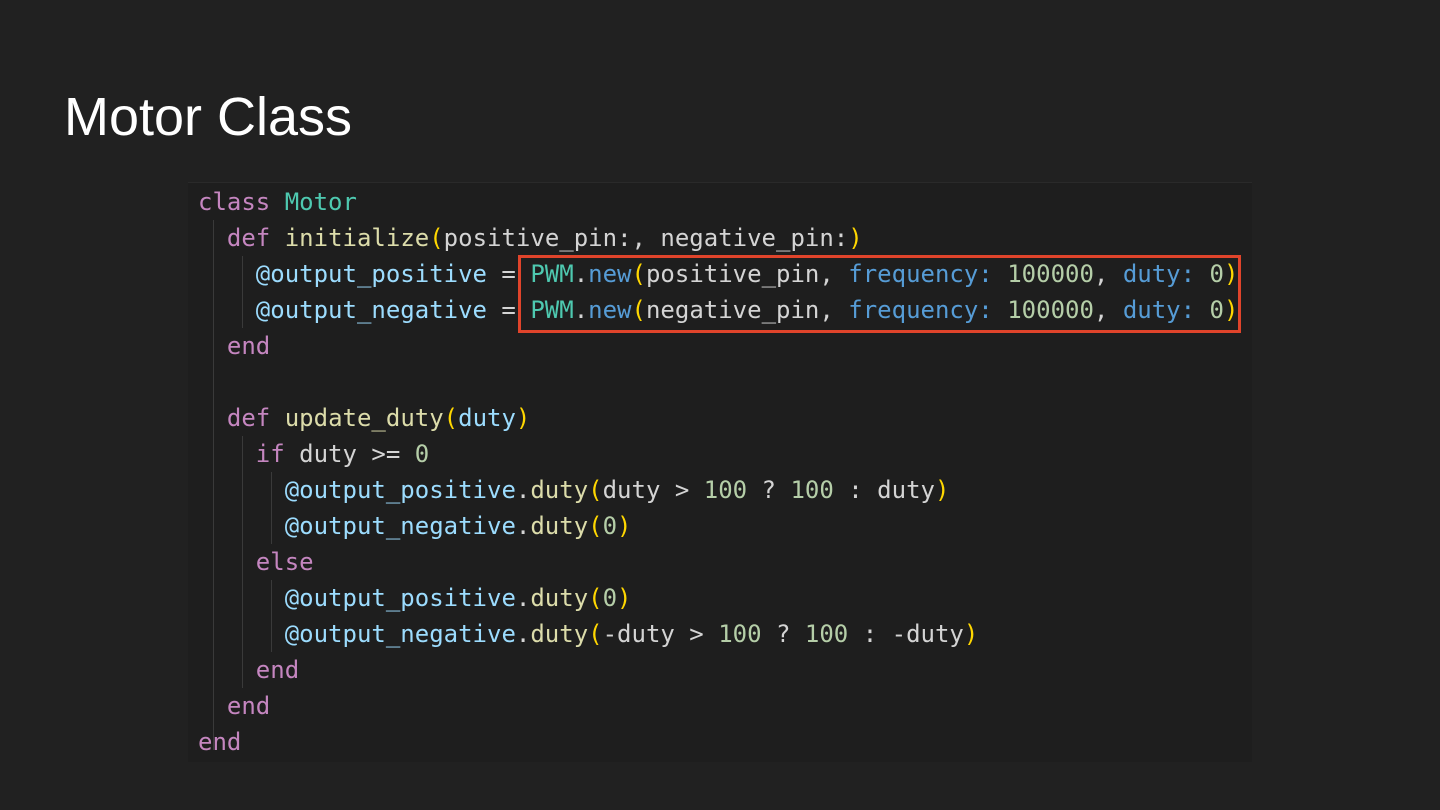  Describe the element at coordinates (660, 634) in the screenshot. I see `code-token: -duty >` at that location.